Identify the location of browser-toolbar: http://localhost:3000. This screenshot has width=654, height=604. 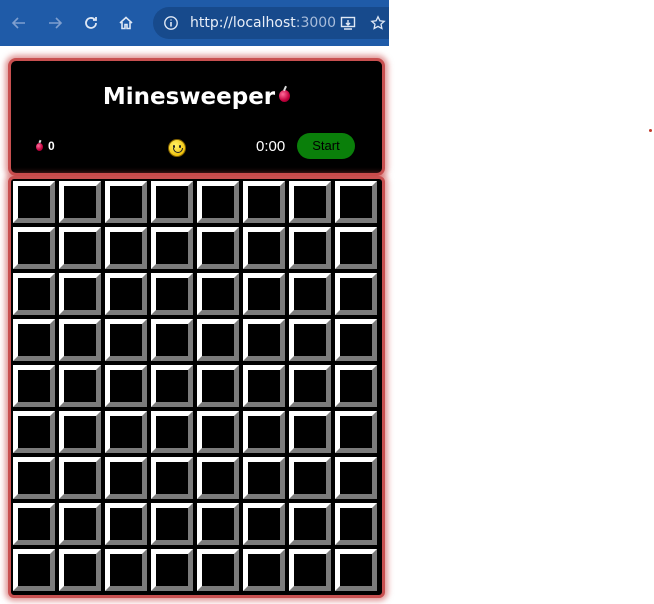
(194, 23).